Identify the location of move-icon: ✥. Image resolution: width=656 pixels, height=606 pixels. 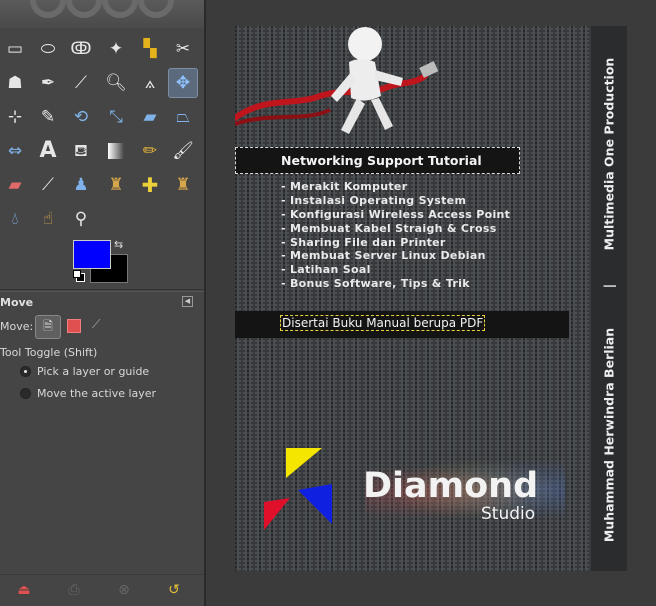
(183, 83).